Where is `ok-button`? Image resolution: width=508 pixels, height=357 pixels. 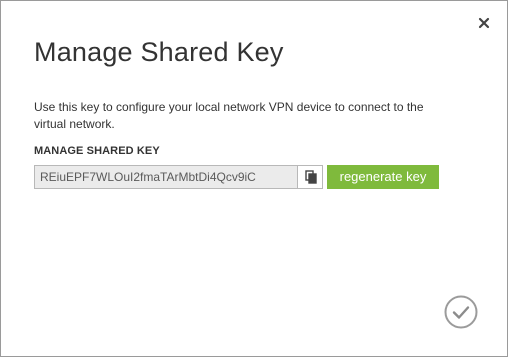
ok-button is located at coordinates (461, 312).